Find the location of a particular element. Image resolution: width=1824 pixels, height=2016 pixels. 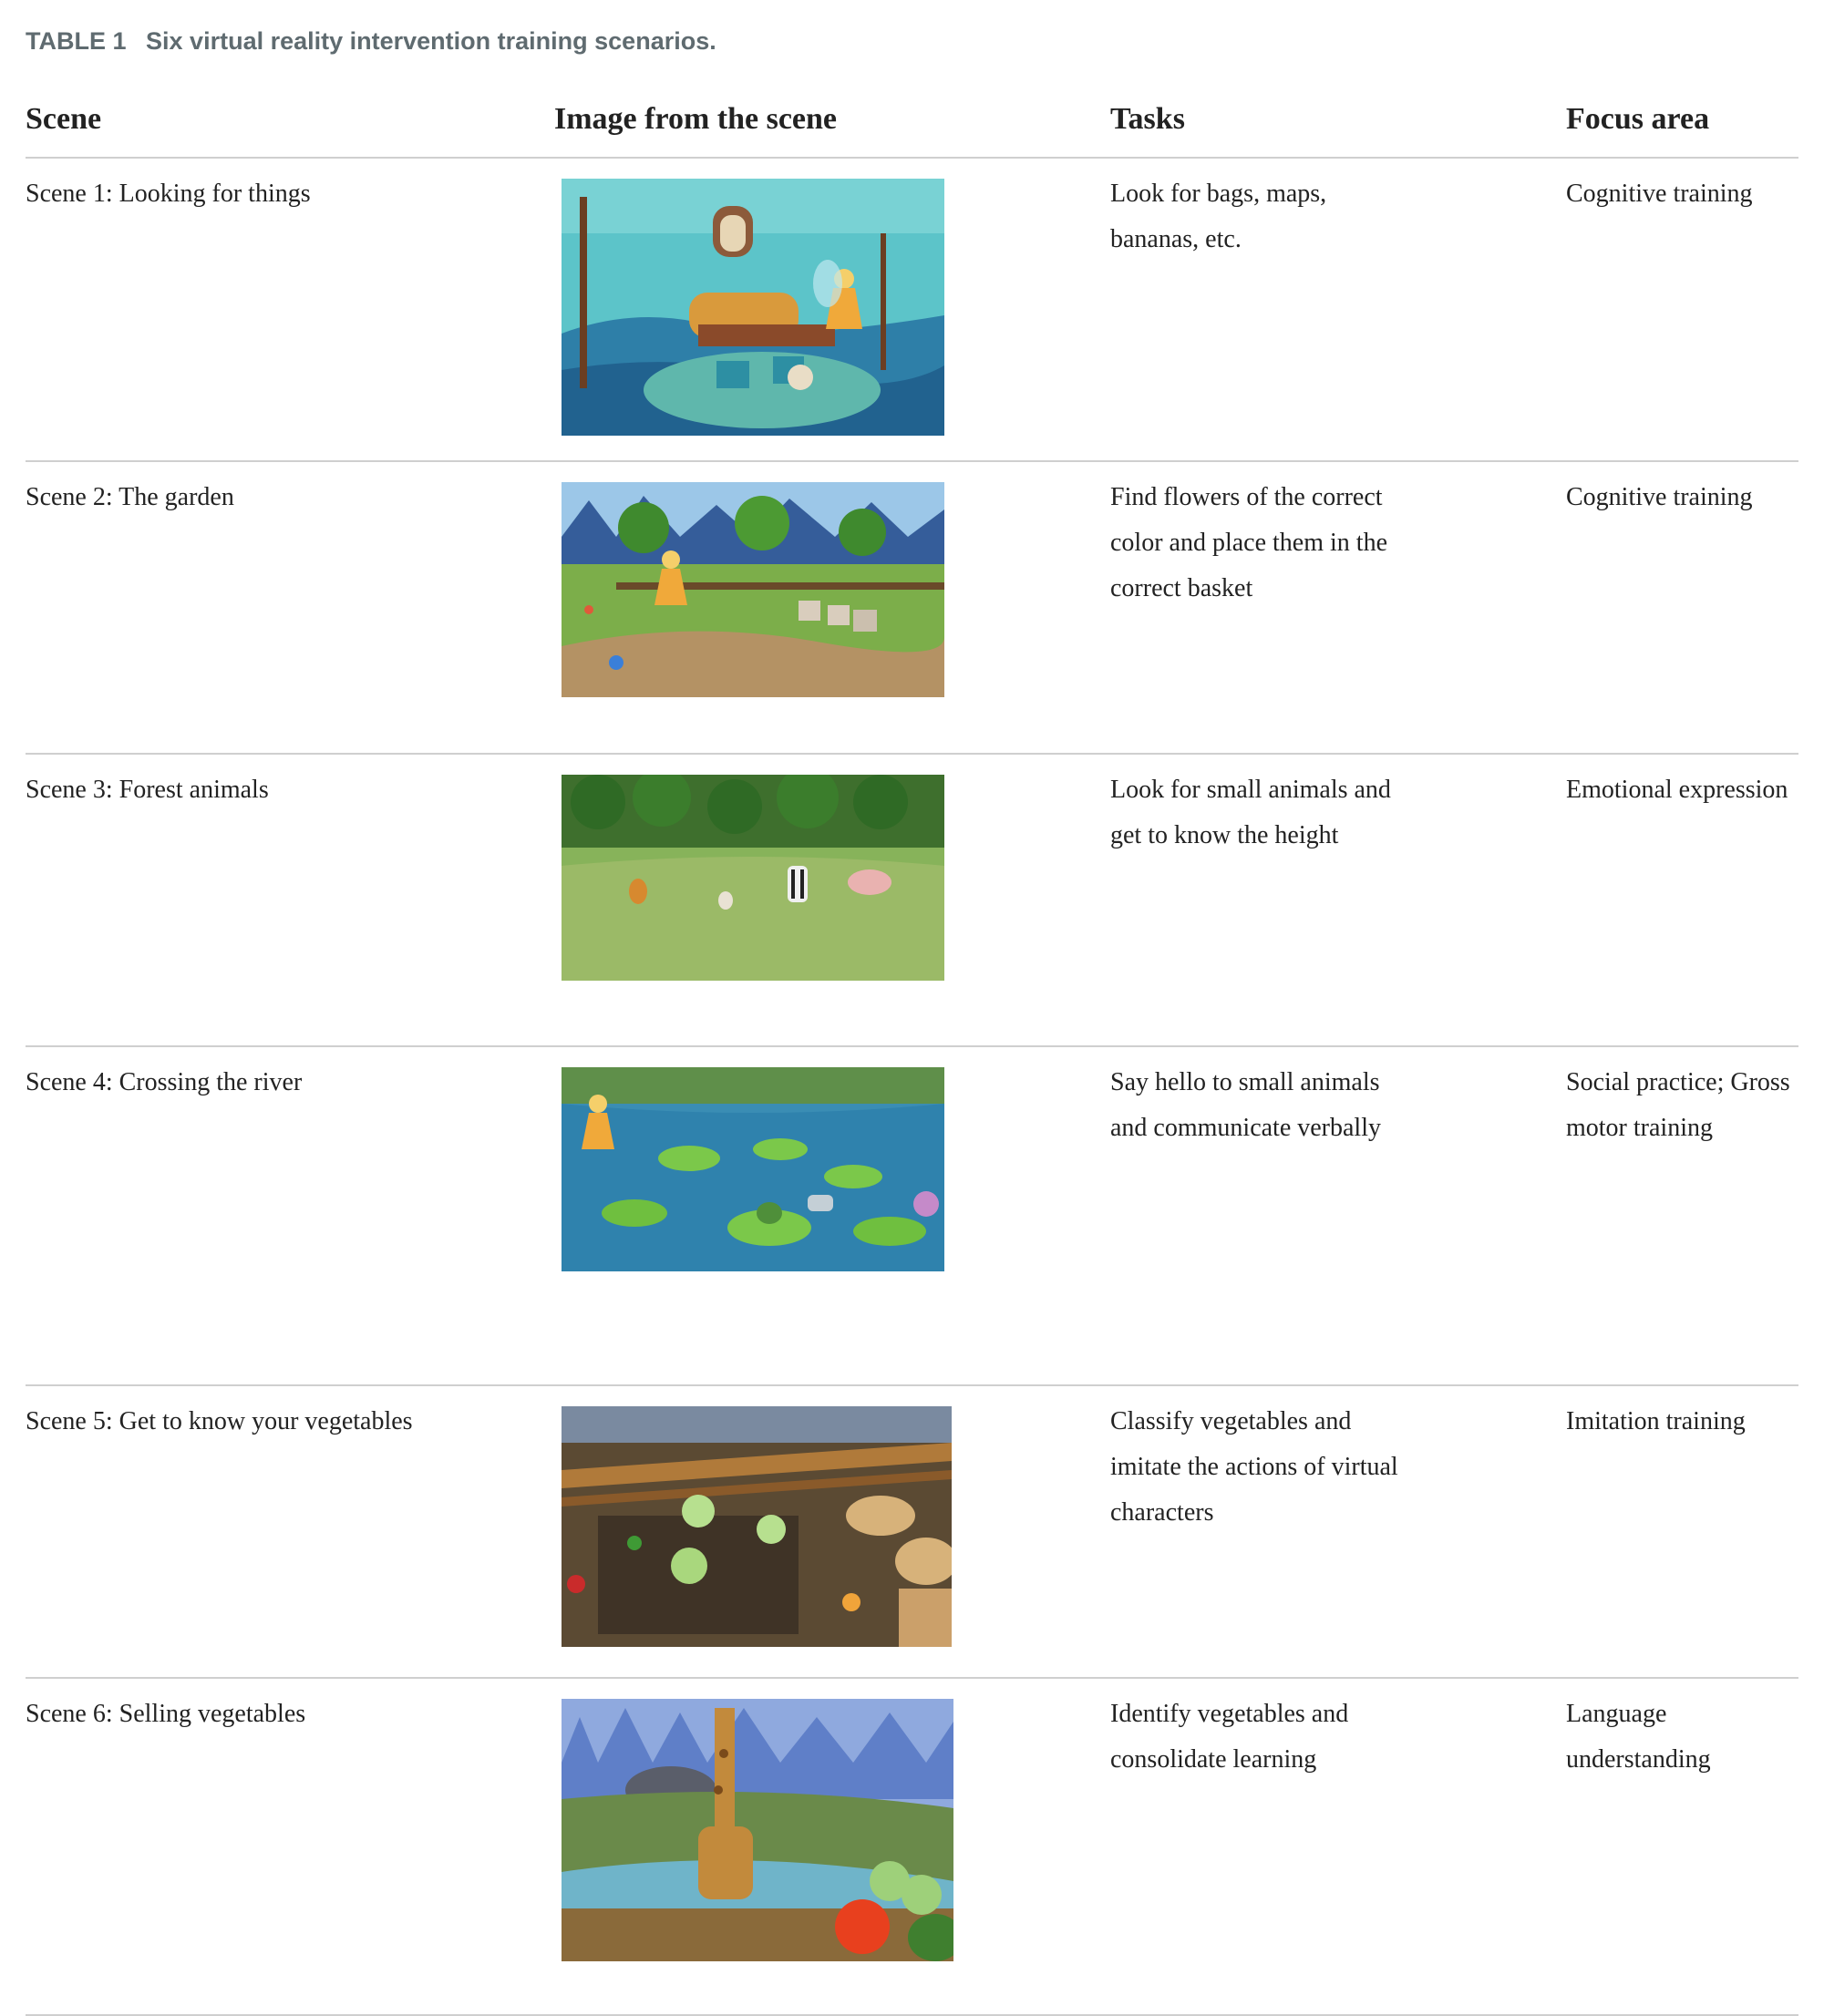

scene-name: Scene 5: Get to know your vegetables is located at coordinates (290, 1532).